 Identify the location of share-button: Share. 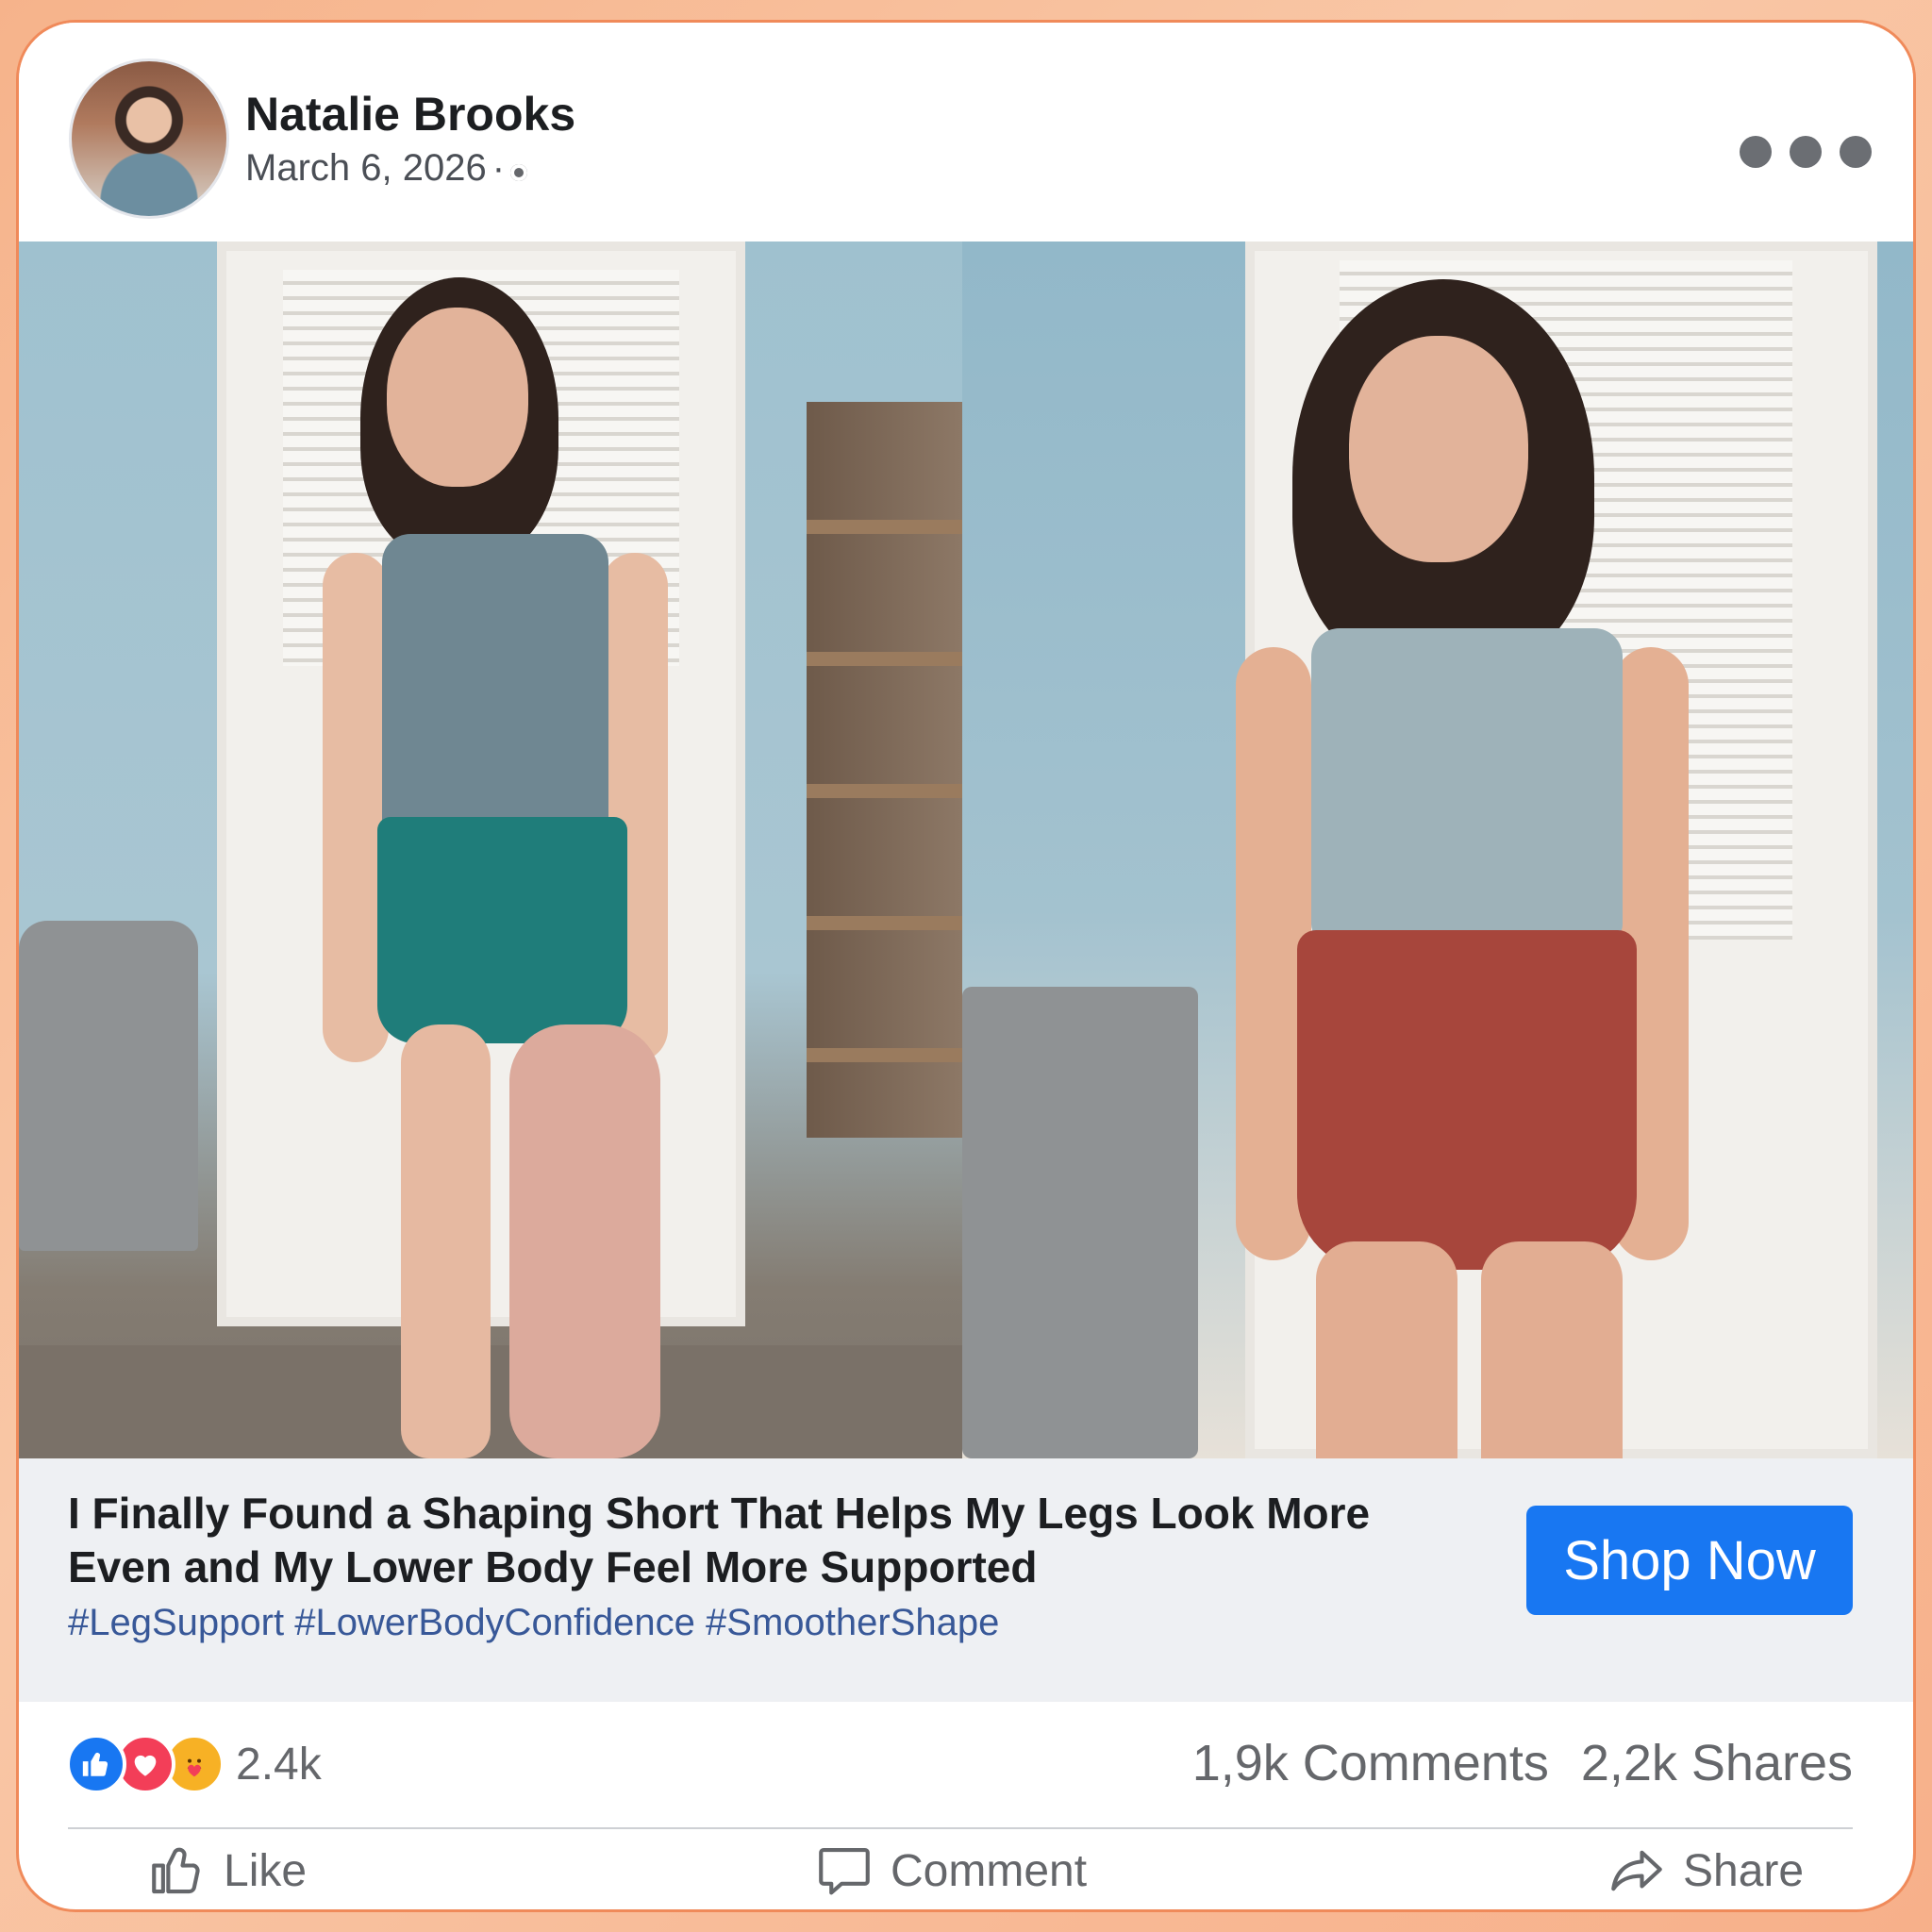
(1705, 1871).